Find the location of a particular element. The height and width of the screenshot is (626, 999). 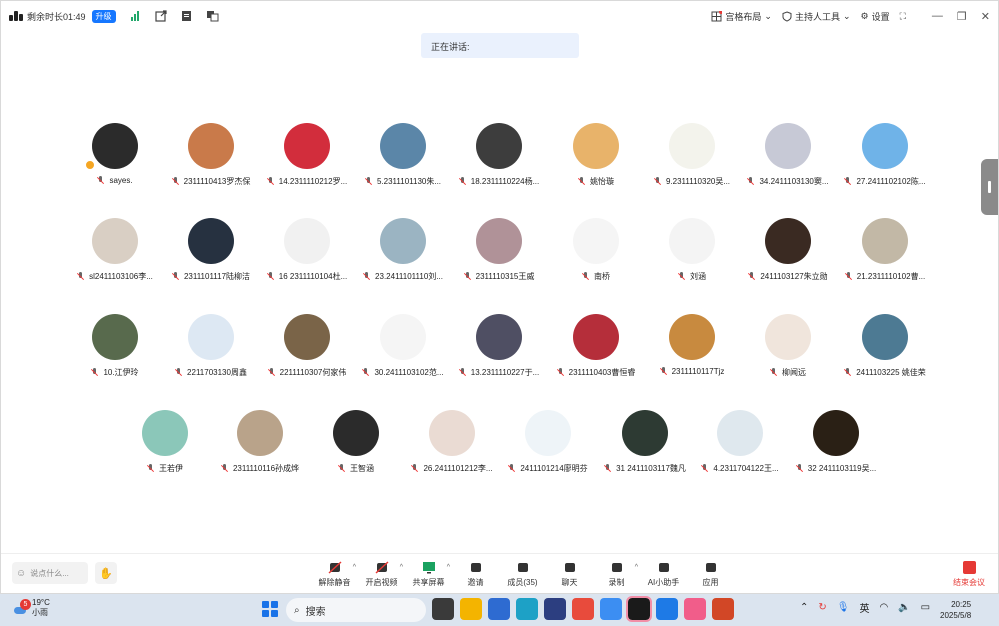

tencent-meeting-icon is located at coordinates (667, 609).